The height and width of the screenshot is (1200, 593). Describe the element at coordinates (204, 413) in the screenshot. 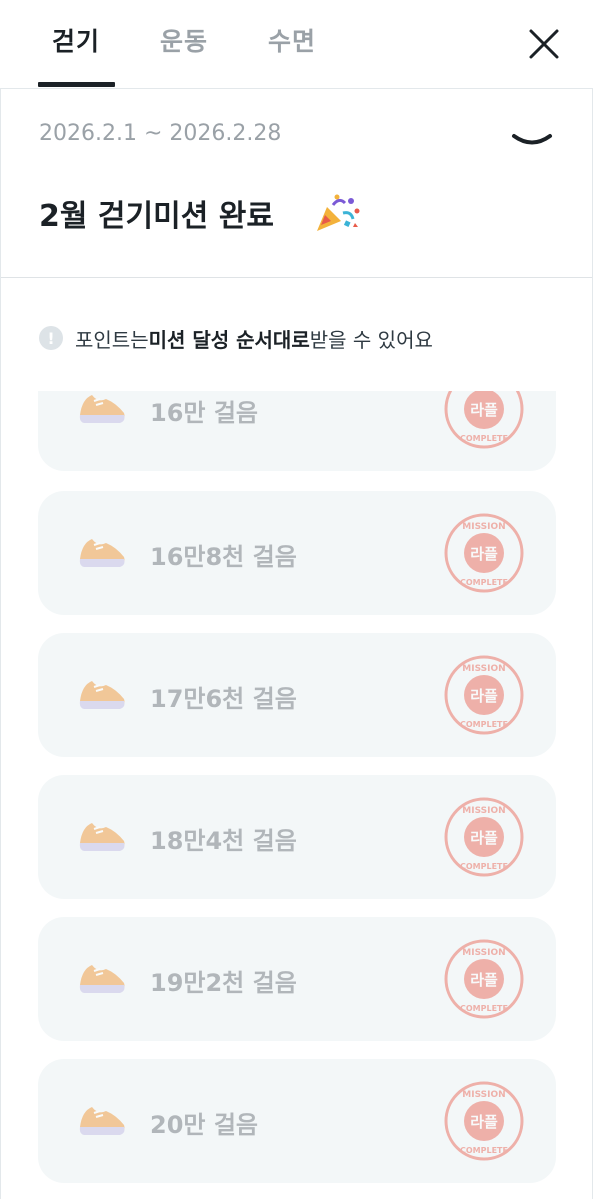

I see `mission-label: 16만 걸음` at that location.